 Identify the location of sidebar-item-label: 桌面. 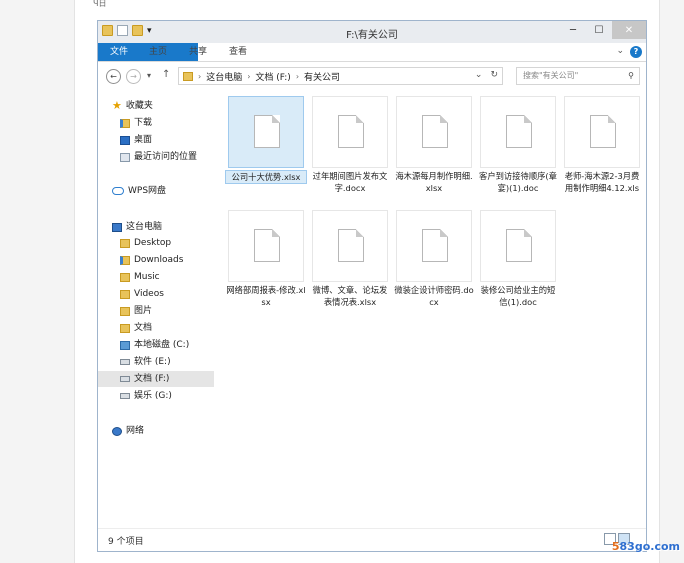
(143, 140).